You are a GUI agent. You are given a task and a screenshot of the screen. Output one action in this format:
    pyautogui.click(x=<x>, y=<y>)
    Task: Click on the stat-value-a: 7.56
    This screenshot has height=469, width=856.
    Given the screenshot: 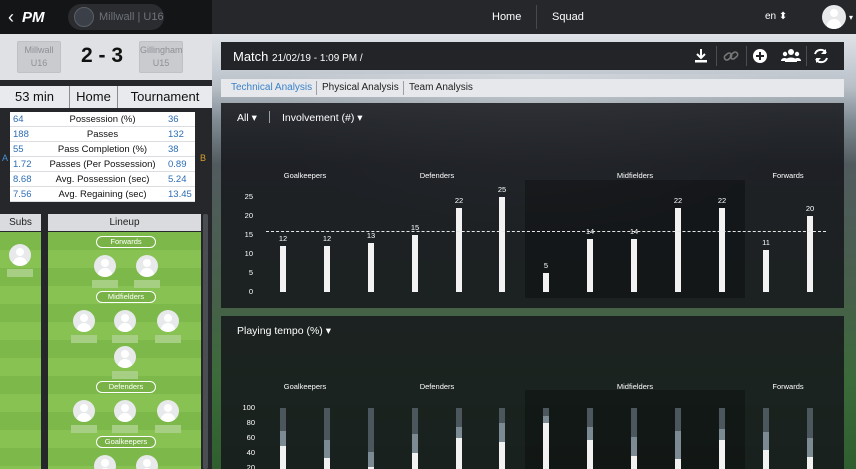 What is the action you would take?
    pyautogui.click(x=22, y=194)
    